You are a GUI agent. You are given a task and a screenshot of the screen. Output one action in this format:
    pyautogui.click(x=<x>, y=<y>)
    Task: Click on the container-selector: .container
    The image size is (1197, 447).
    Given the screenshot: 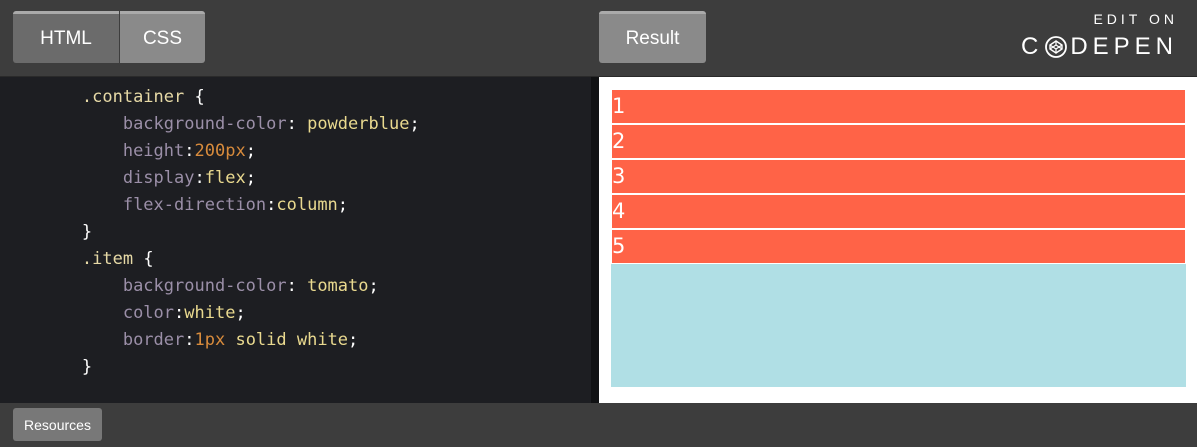 What is the action you would take?
    pyautogui.click(x=133, y=97)
    